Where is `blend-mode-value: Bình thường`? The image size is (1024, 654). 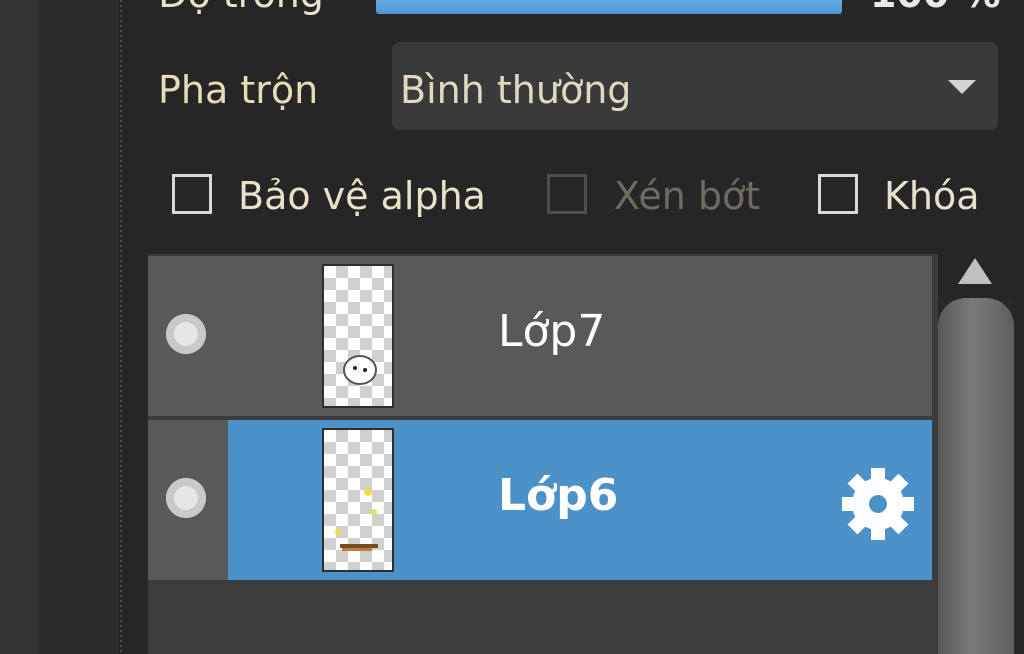 blend-mode-value: Bình thường is located at coordinates (516, 90).